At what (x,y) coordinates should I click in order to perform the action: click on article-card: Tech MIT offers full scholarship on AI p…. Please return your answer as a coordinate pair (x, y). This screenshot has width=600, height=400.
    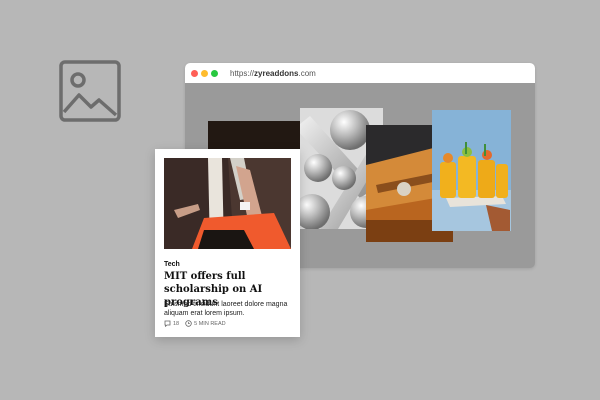
    Looking at the image, I should click on (227, 243).